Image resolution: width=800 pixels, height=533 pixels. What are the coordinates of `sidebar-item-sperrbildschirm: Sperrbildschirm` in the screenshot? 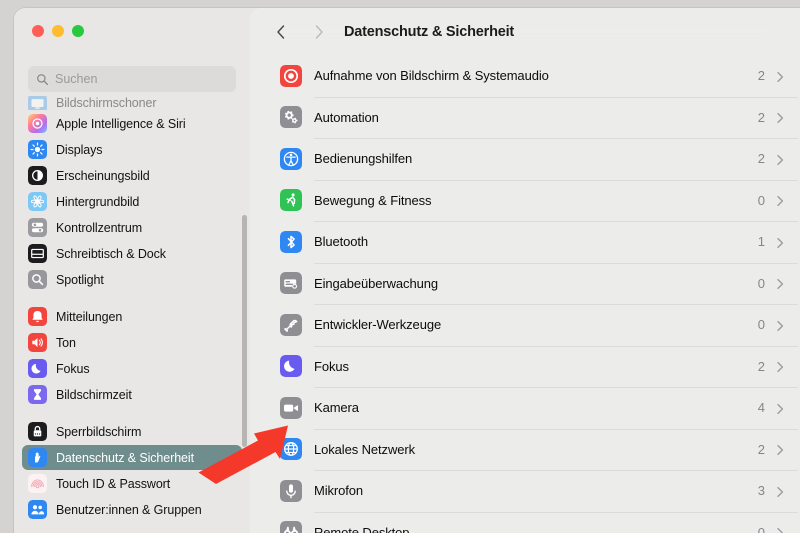 It's located at (132, 431).